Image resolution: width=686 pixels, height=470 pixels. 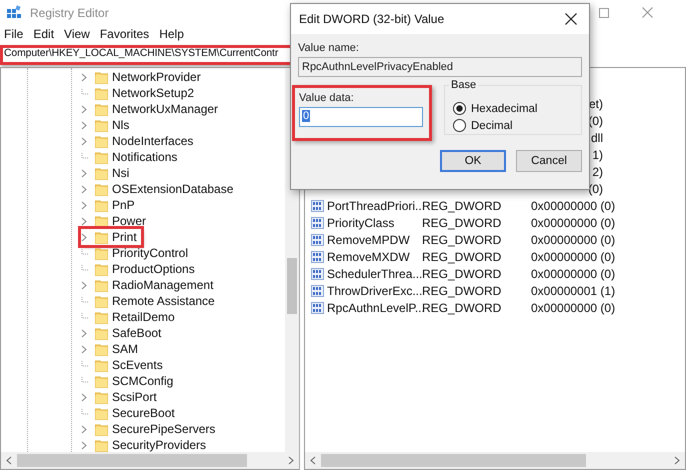 What do you see at coordinates (43, 34) in the screenshot?
I see `menu-item: Edit` at bounding box center [43, 34].